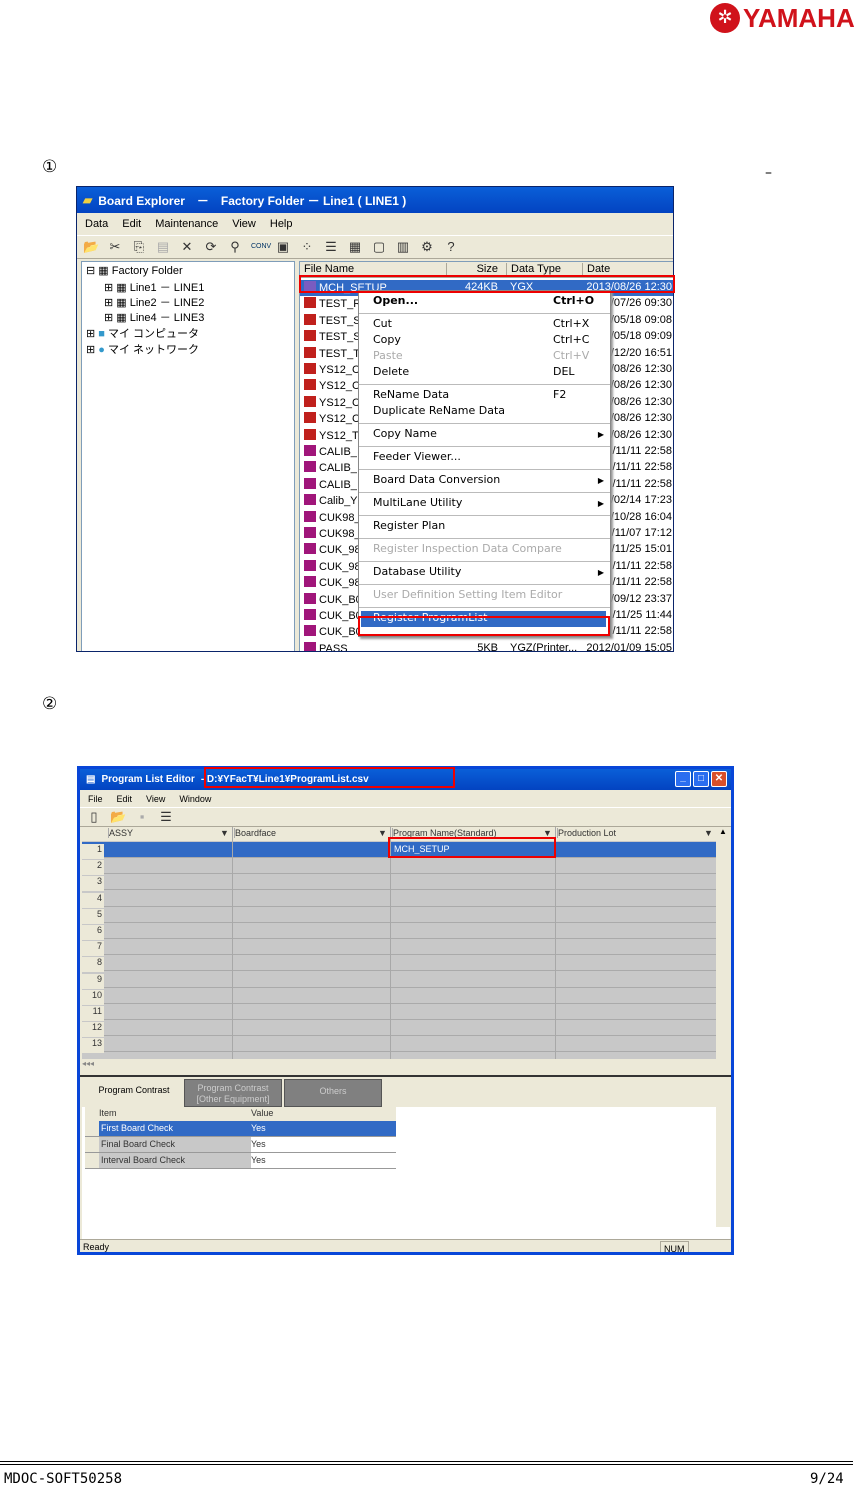 The image size is (864, 1488). What do you see at coordinates (310, 401) in the screenshot?
I see `board-file-icon` at bounding box center [310, 401].